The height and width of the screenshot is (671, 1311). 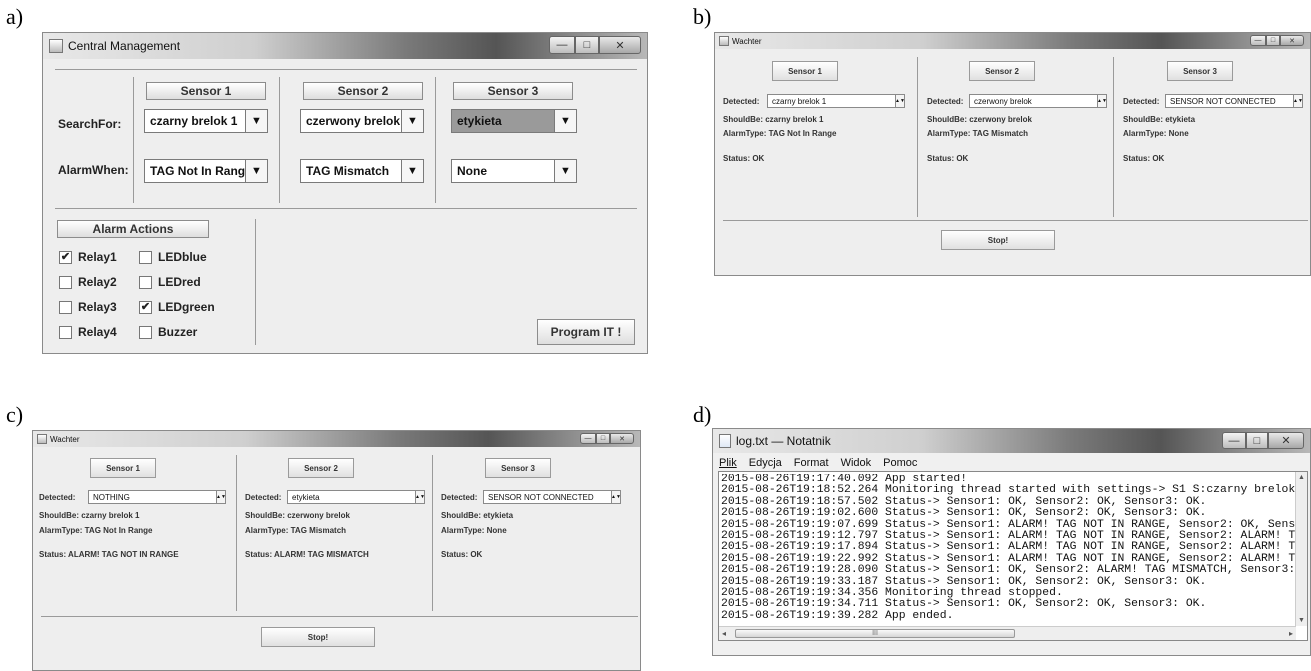 I want to click on panel-label-a: a), so click(x=15, y=16).